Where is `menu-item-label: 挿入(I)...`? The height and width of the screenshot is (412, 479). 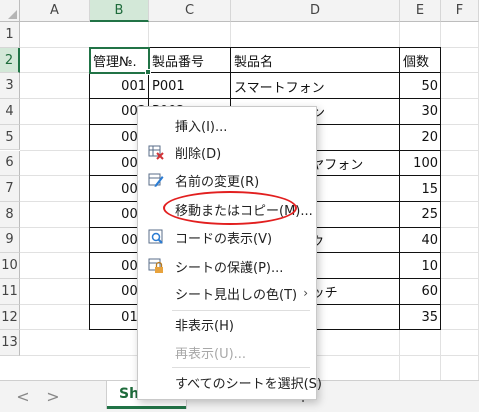
menu-item-label: 挿入(I)... is located at coordinates (201, 127).